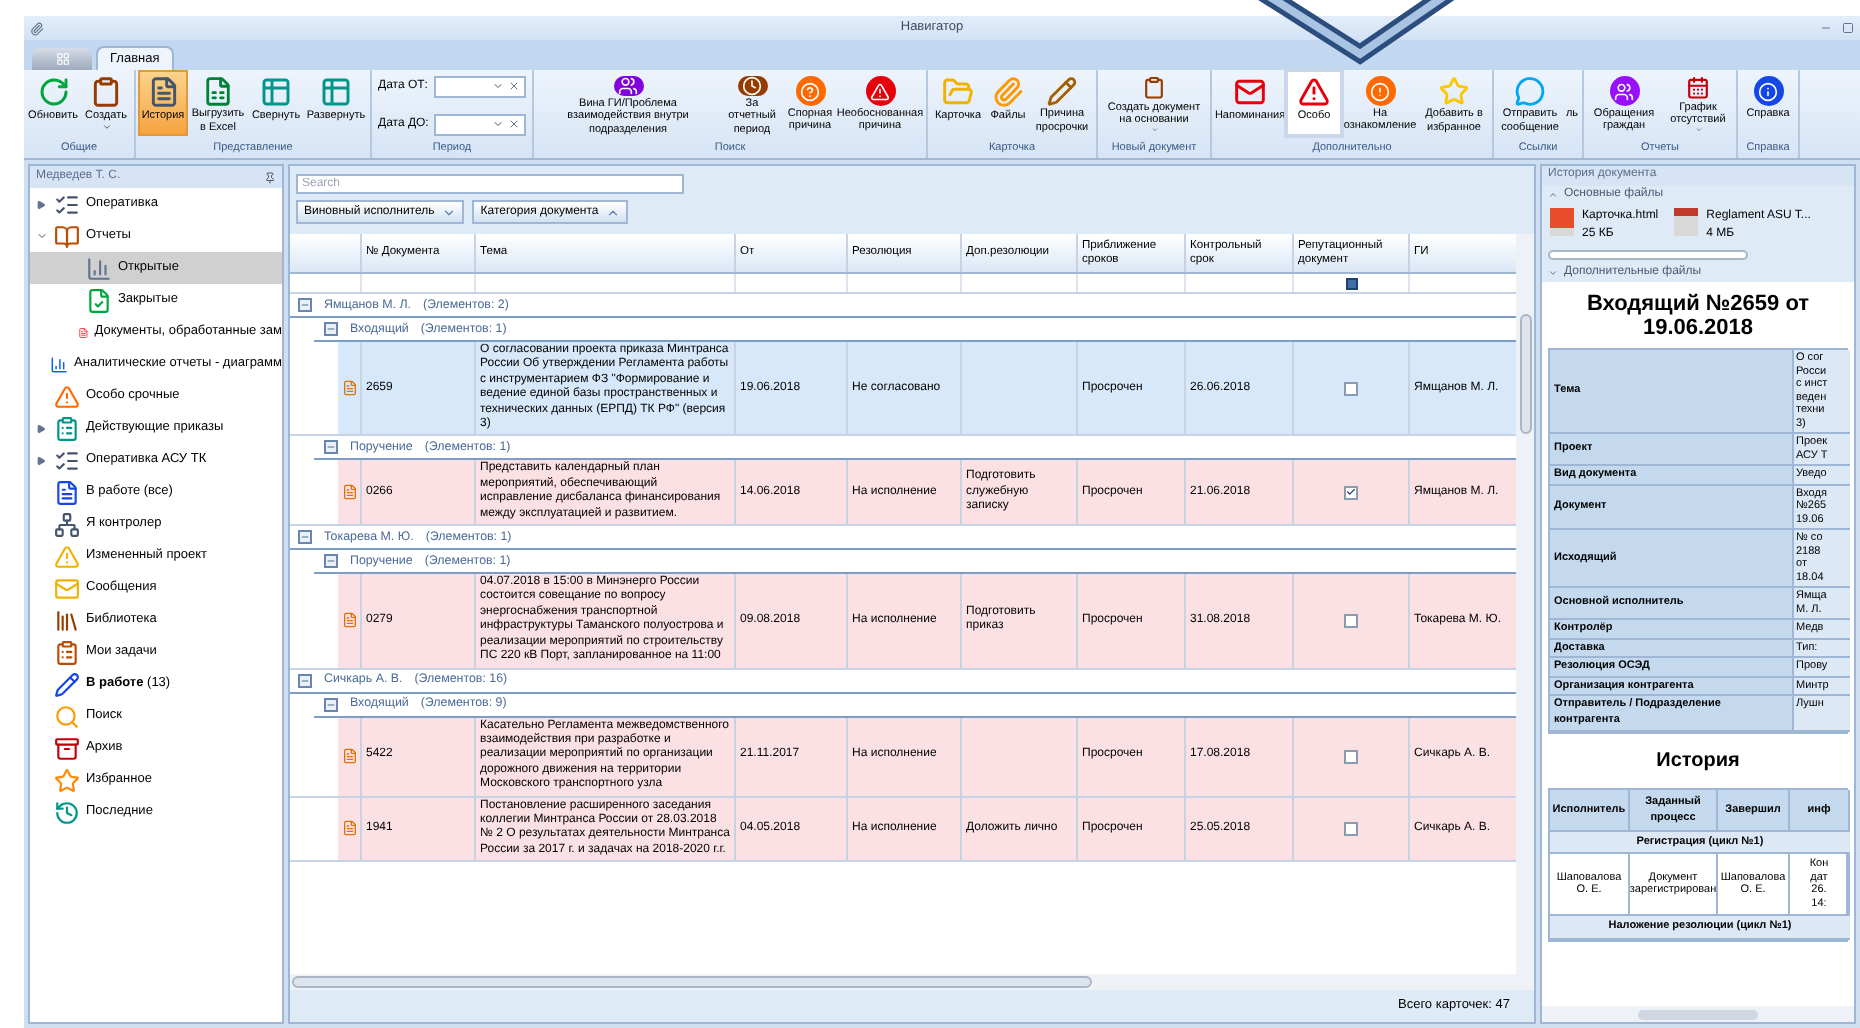 The height and width of the screenshot is (1028, 1860). What do you see at coordinates (1825, 28) in the screenshot?
I see `minimize-icon` at bounding box center [1825, 28].